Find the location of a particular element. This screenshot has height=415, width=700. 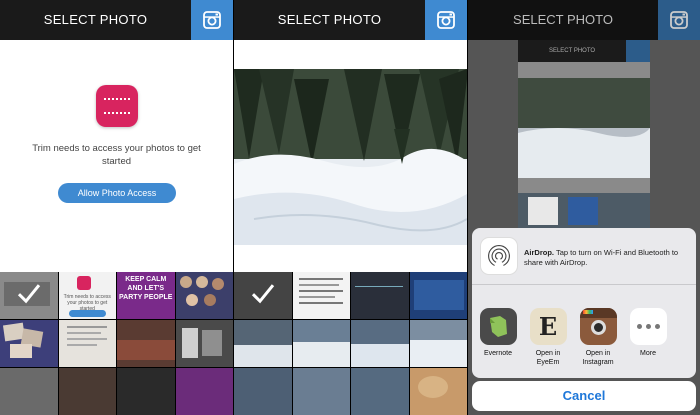

more-icon is located at coordinates (648, 326).